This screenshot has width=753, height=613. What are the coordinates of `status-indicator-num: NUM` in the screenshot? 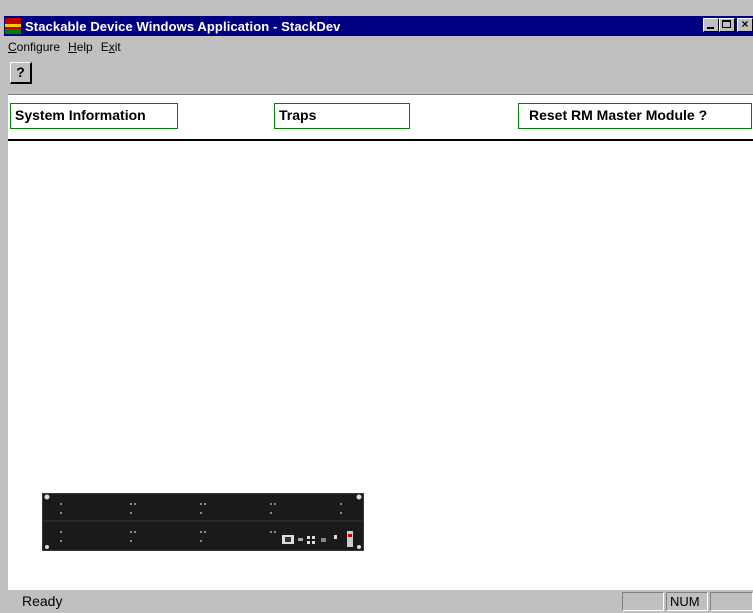 It's located at (687, 601).